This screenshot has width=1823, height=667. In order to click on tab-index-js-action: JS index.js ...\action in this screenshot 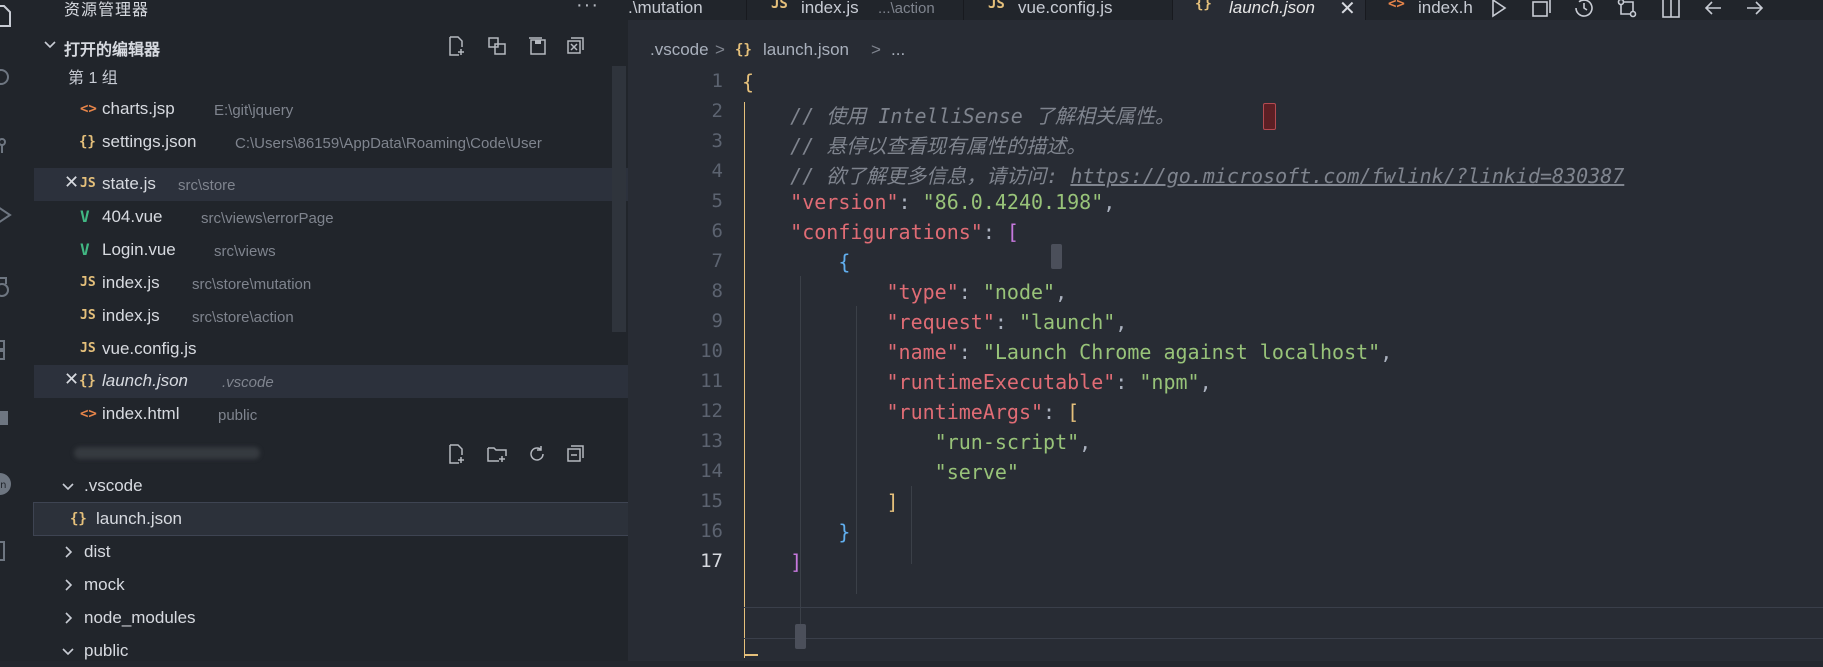, I will do `click(855, 10)`.